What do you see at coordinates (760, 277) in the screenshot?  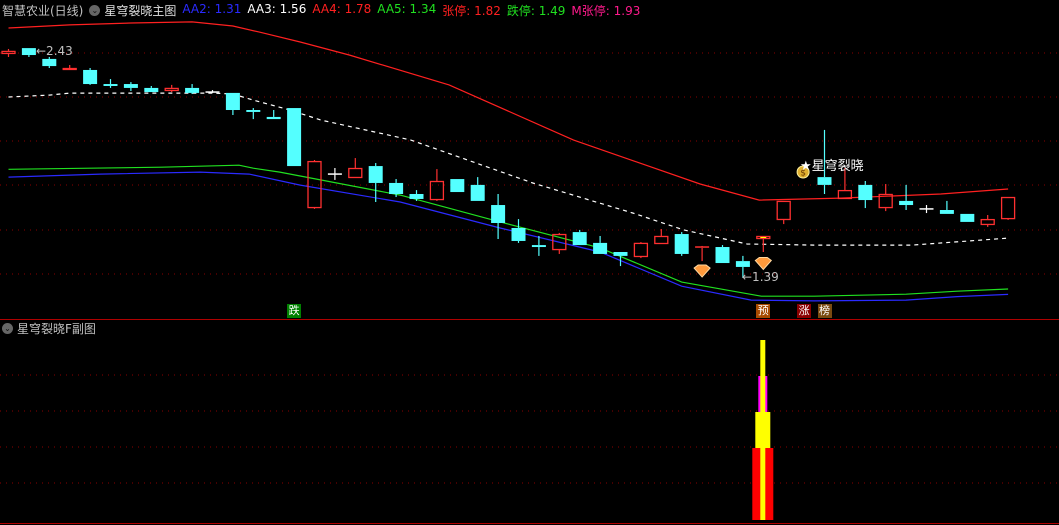 I see `low-price-label: ←1.39` at bounding box center [760, 277].